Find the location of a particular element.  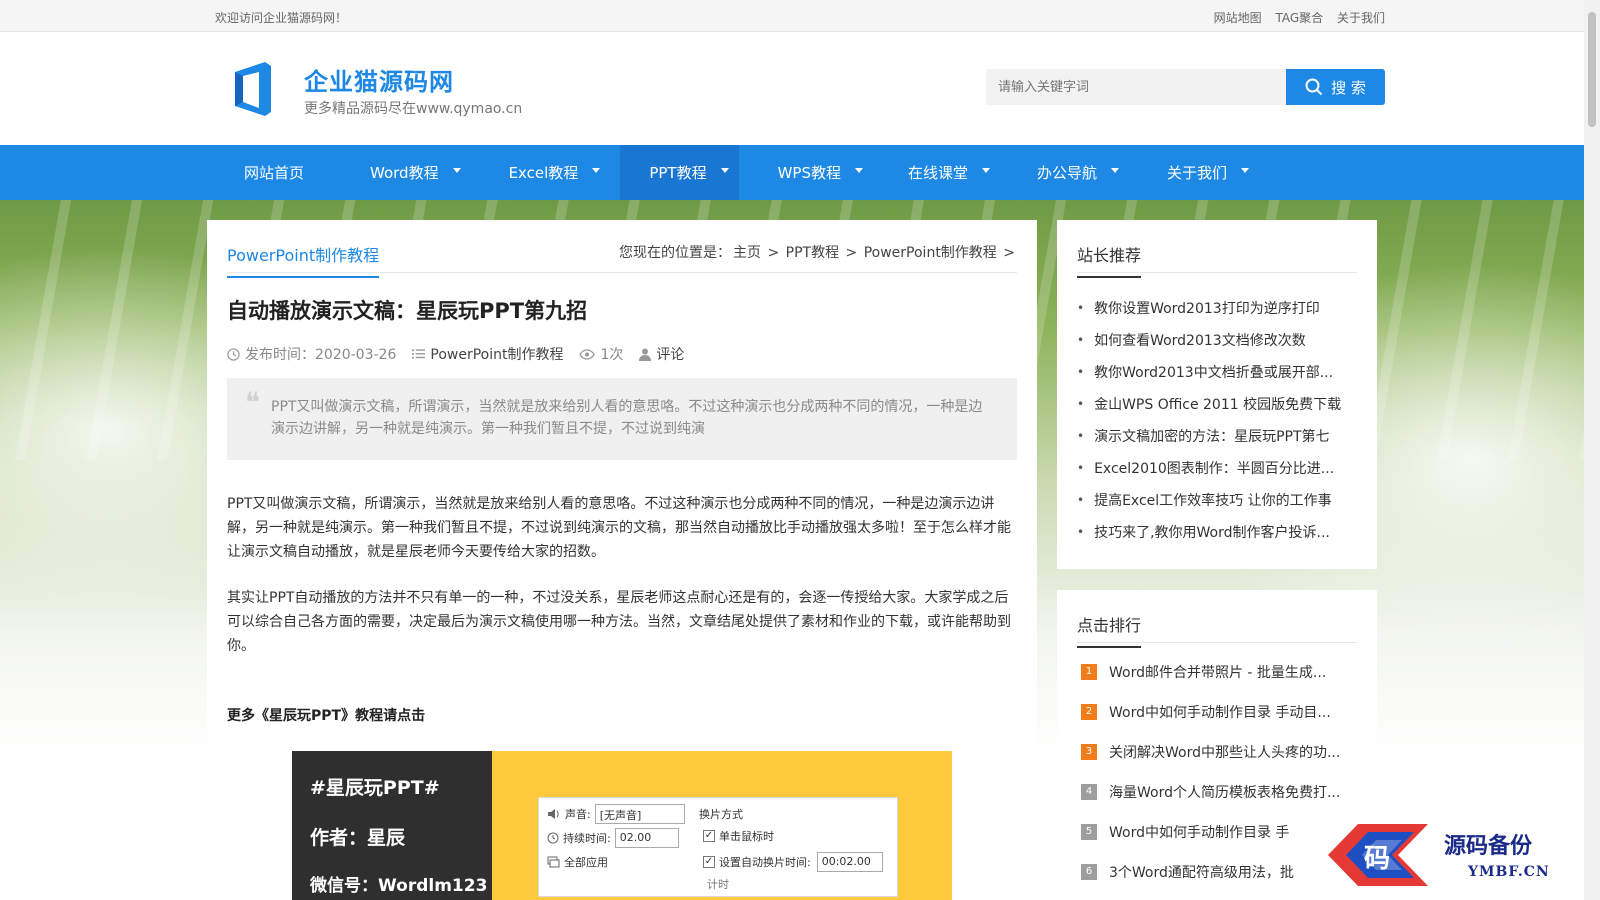

dlg-sound-label: 声音: is located at coordinates (578, 814).